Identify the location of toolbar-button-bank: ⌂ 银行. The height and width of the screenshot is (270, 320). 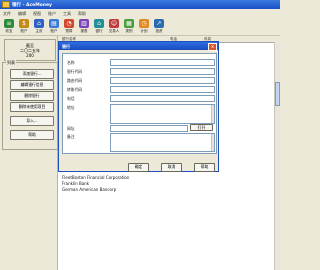
(99, 26).